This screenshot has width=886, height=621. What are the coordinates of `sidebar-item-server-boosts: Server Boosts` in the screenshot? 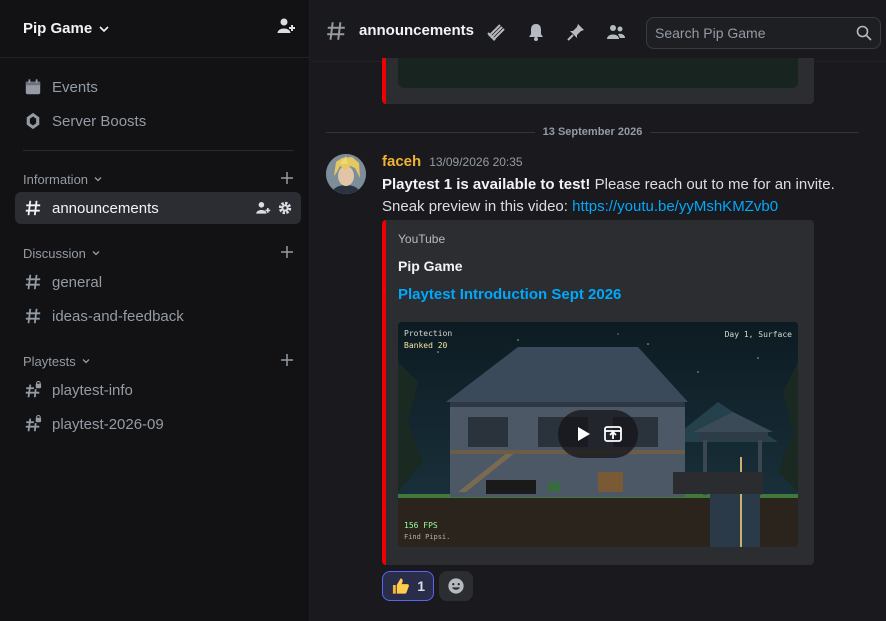 It's located at (158, 121).